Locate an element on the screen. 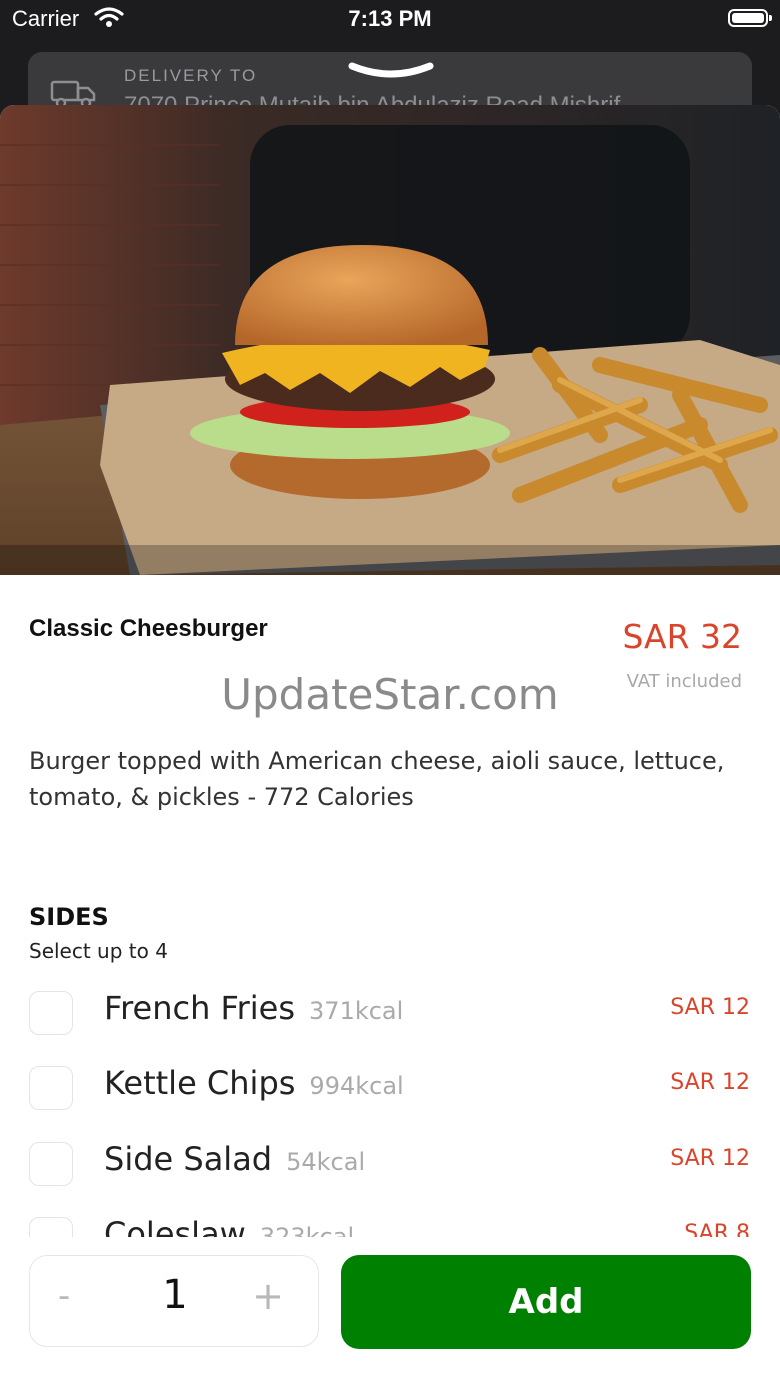 The image size is (780, 1387). side-kcal: 371kcal is located at coordinates (356, 1011).